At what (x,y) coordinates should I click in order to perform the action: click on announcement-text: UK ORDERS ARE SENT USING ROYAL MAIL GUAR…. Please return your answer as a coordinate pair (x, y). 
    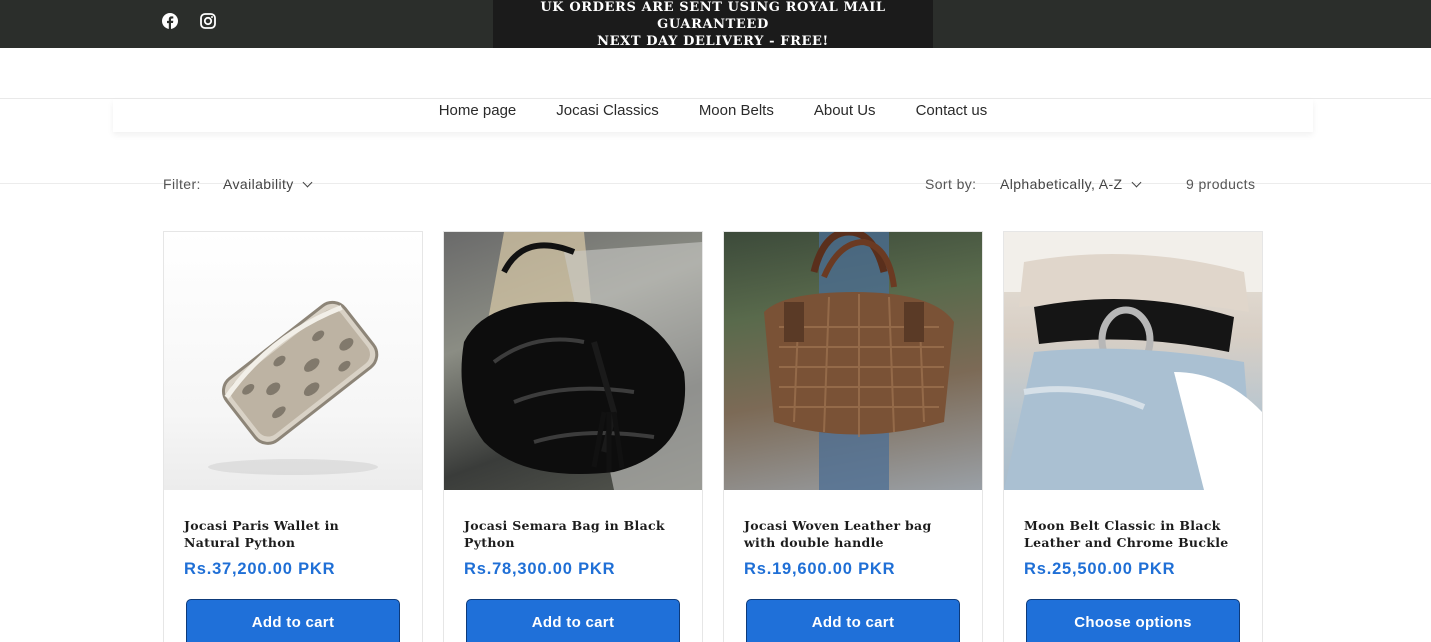
    Looking at the image, I should click on (713, 24).